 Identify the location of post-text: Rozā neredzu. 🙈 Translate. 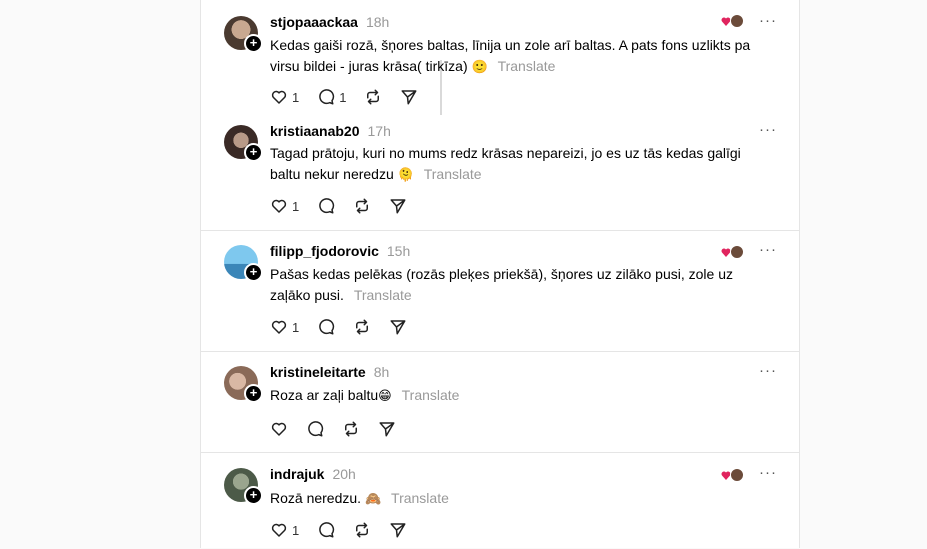
(522, 498).